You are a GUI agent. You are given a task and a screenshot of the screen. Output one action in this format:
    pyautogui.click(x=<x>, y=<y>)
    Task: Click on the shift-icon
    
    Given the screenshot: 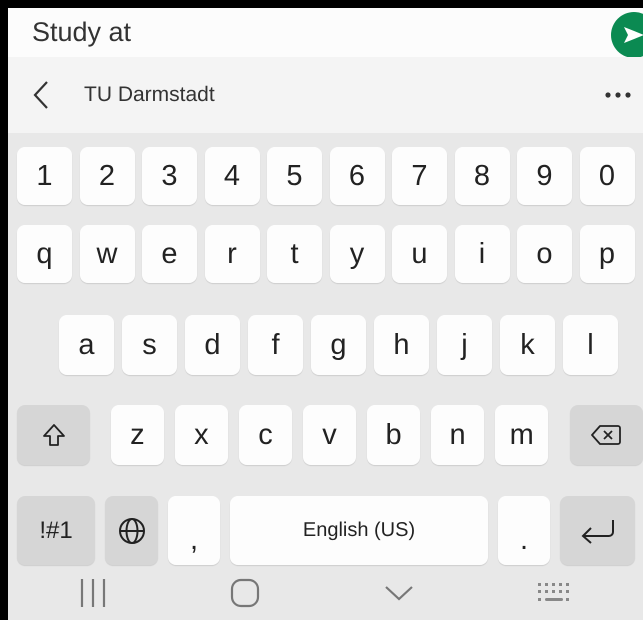 What is the action you would take?
    pyautogui.click(x=54, y=435)
    